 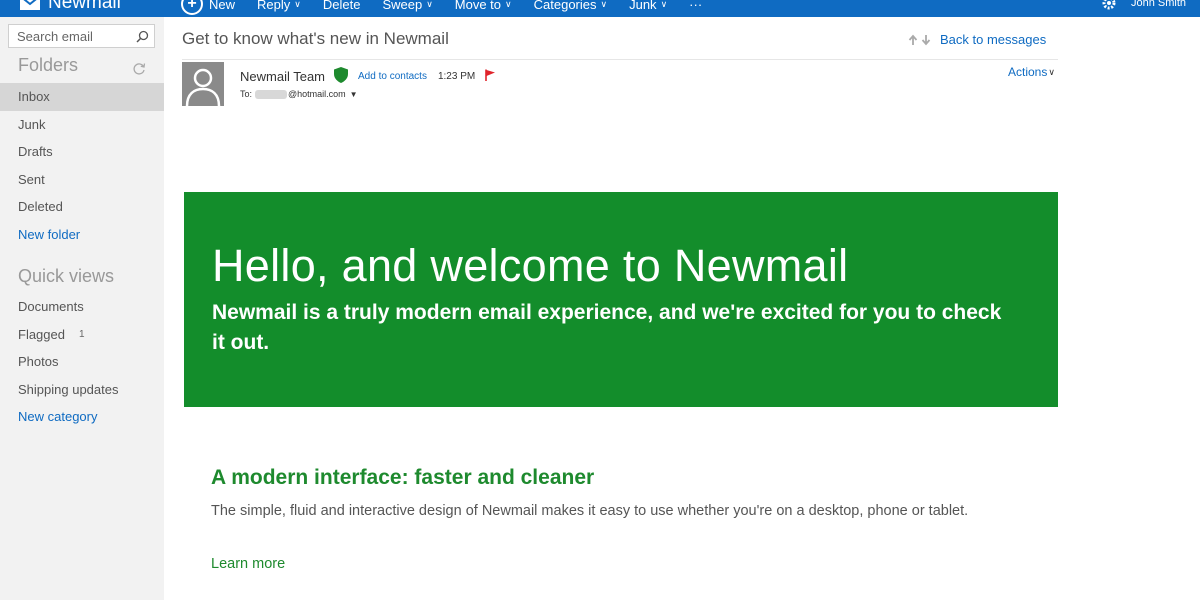 I want to click on actions-menu: Actions ∨, so click(x=1031, y=72).